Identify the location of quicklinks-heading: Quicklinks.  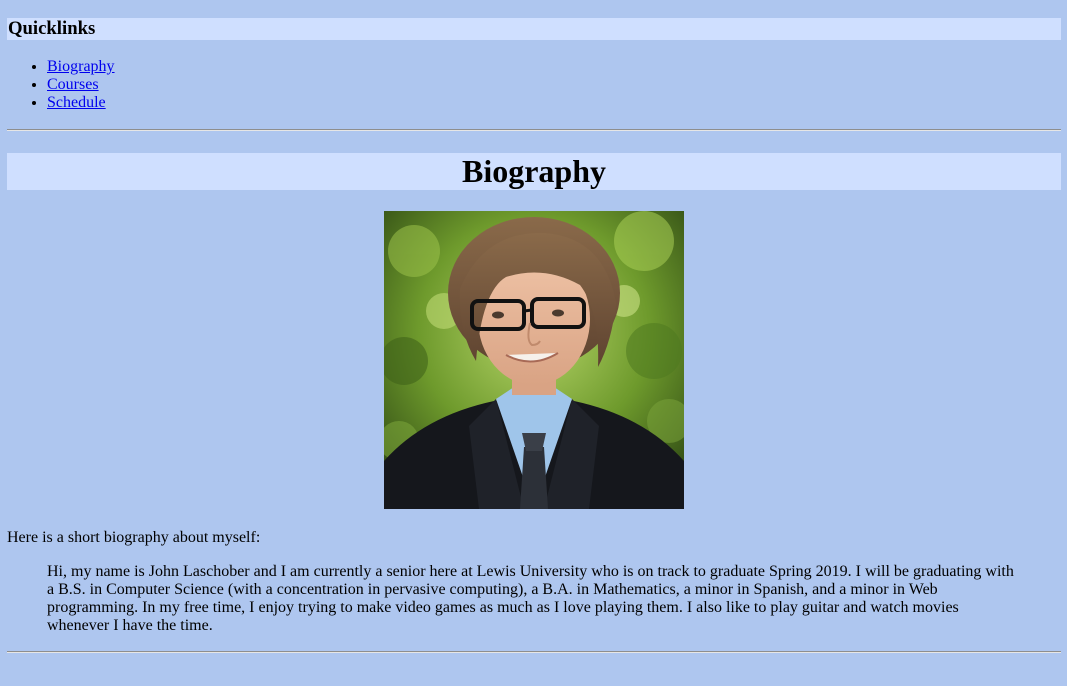
(534, 29).